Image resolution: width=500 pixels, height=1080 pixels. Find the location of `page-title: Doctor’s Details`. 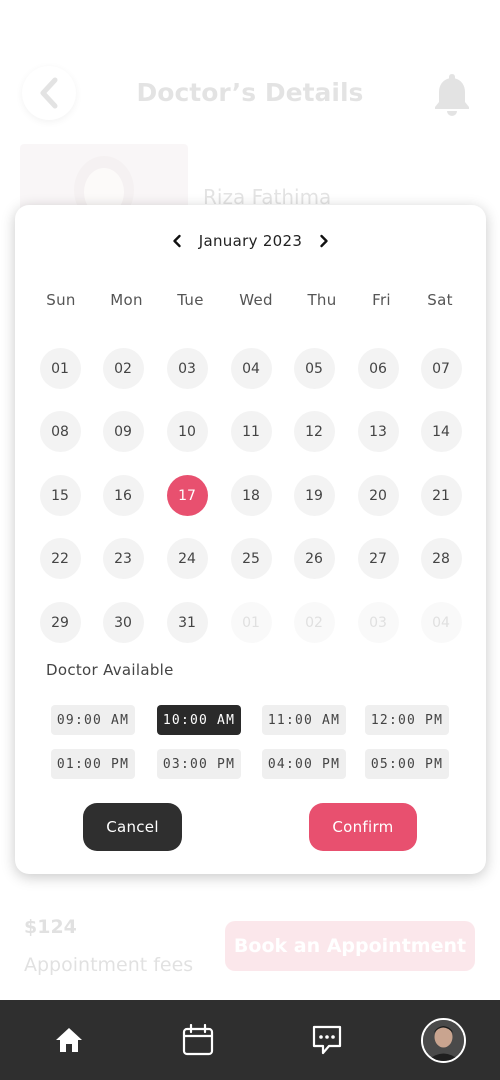

page-title: Doctor’s Details is located at coordinates (250, 92).